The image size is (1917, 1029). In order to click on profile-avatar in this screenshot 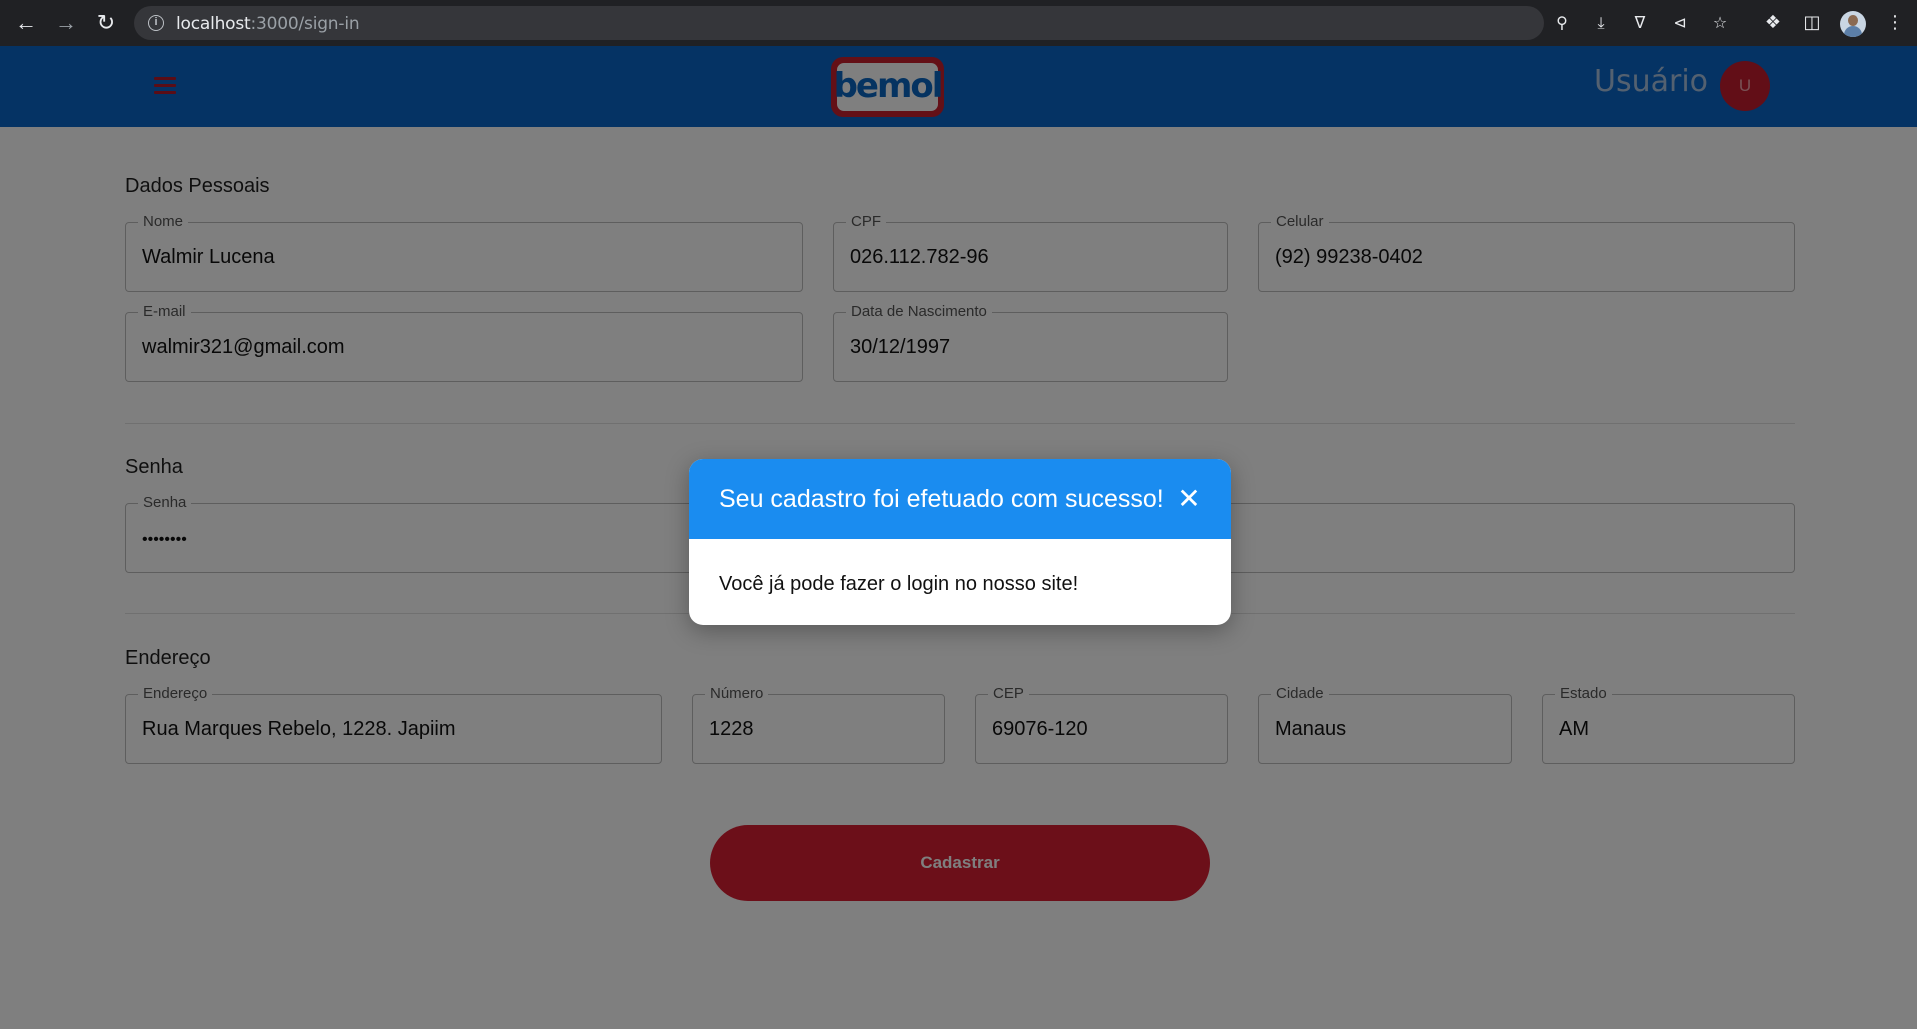, I will do `click(1853, 24)`.